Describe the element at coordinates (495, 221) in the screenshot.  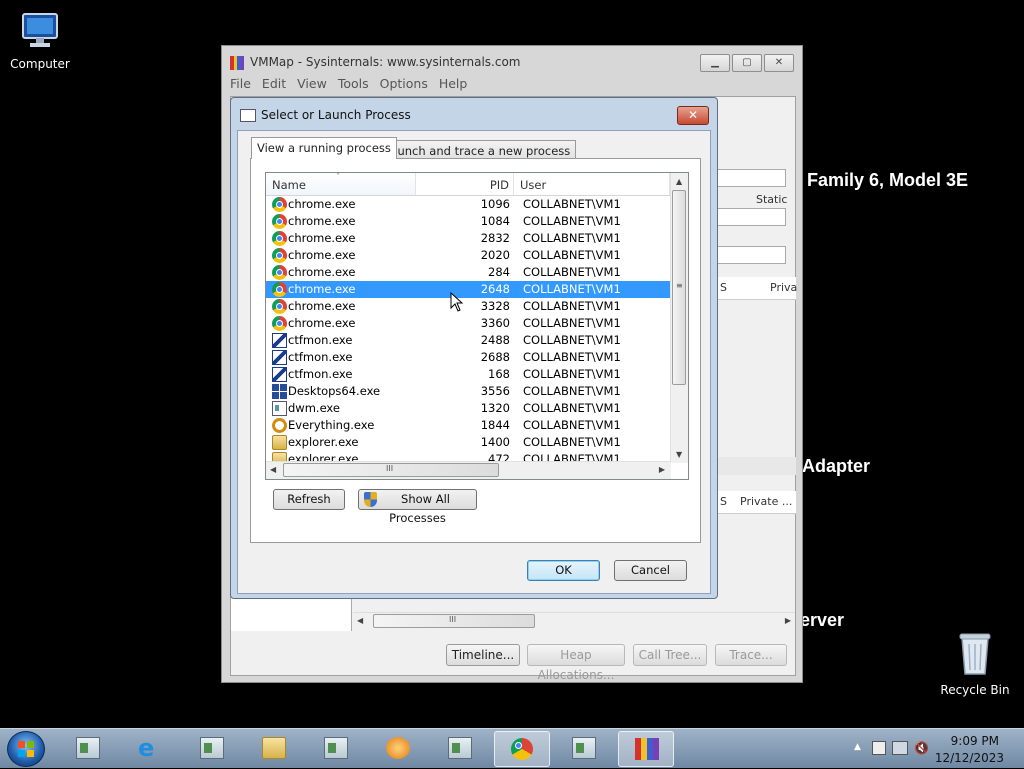
I see `process-pid: 1084` at that location.